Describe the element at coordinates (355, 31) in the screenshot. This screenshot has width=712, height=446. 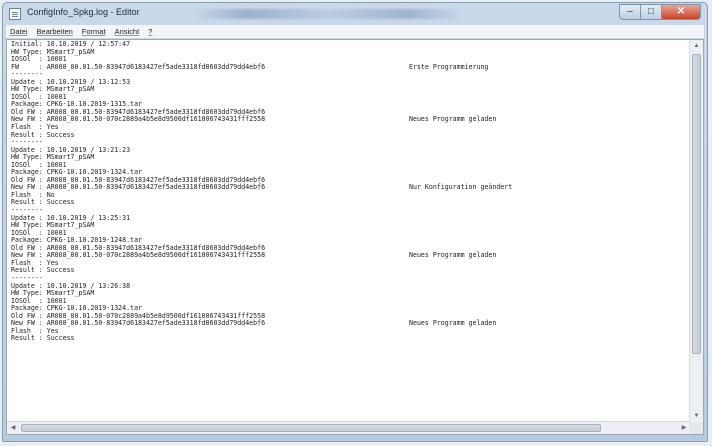
I see `menu-bar: Datei Bearbeiten Format Ansicht ?` at that location.